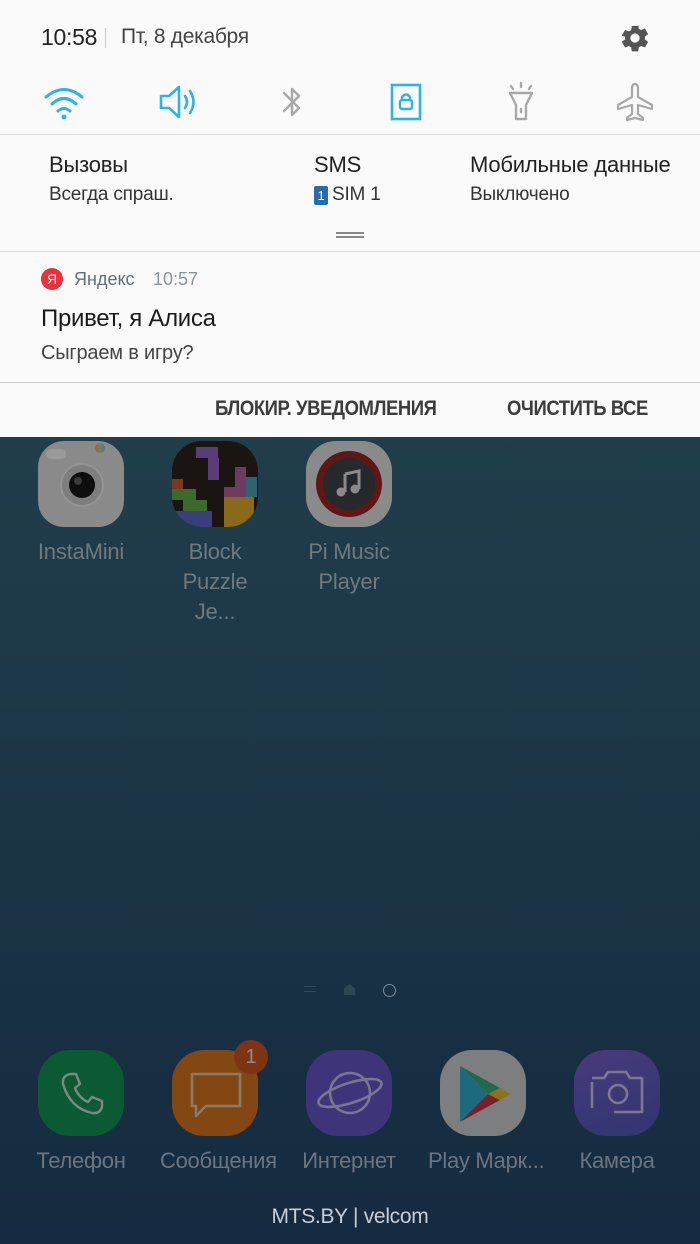 The width and height of the screenshot is (700, 1244). Describe the element at coordinates (617, 1093) in the screenshot. I see `camera-icon` at that location.